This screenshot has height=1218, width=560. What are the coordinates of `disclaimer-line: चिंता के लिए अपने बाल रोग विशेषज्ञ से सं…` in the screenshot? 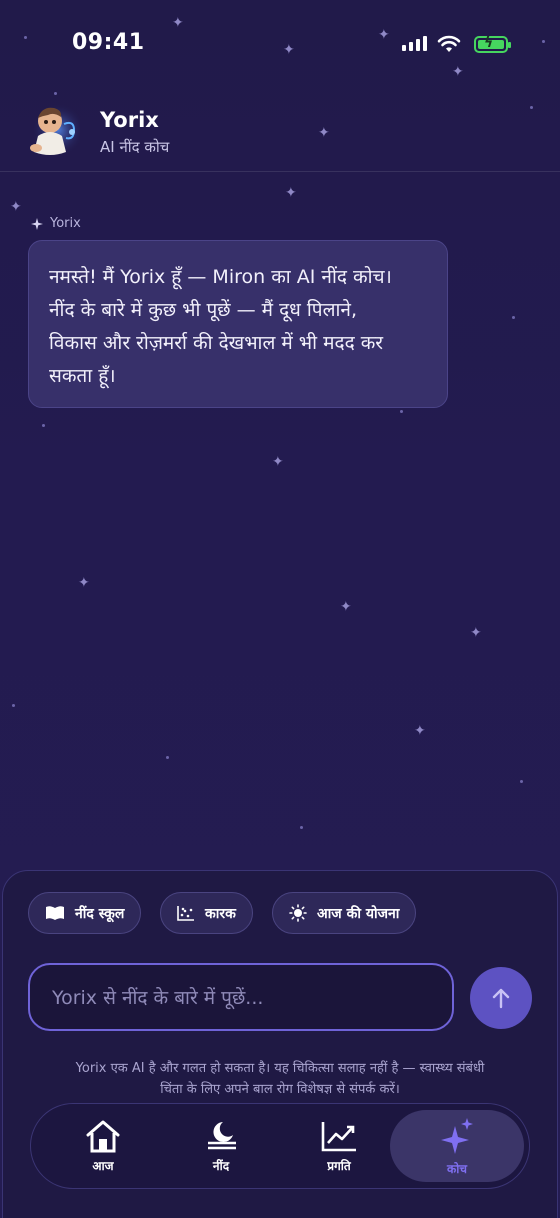 It's located at (280, 1089).